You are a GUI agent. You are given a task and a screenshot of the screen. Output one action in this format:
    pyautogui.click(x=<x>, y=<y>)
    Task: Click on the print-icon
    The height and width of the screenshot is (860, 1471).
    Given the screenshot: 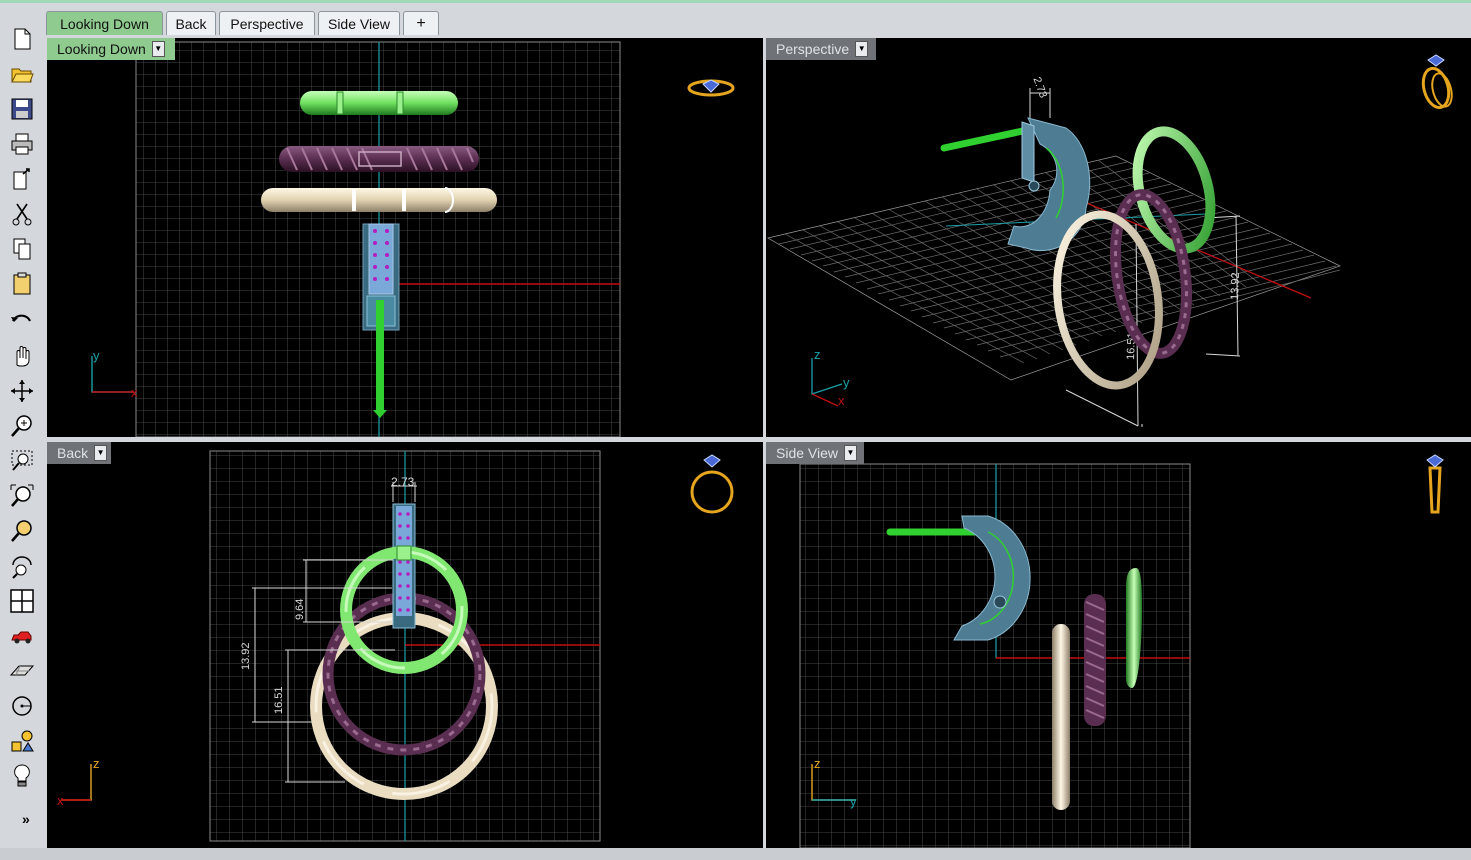 What is the action you would take?
    pyautogui.click(x=22, y=144)
    